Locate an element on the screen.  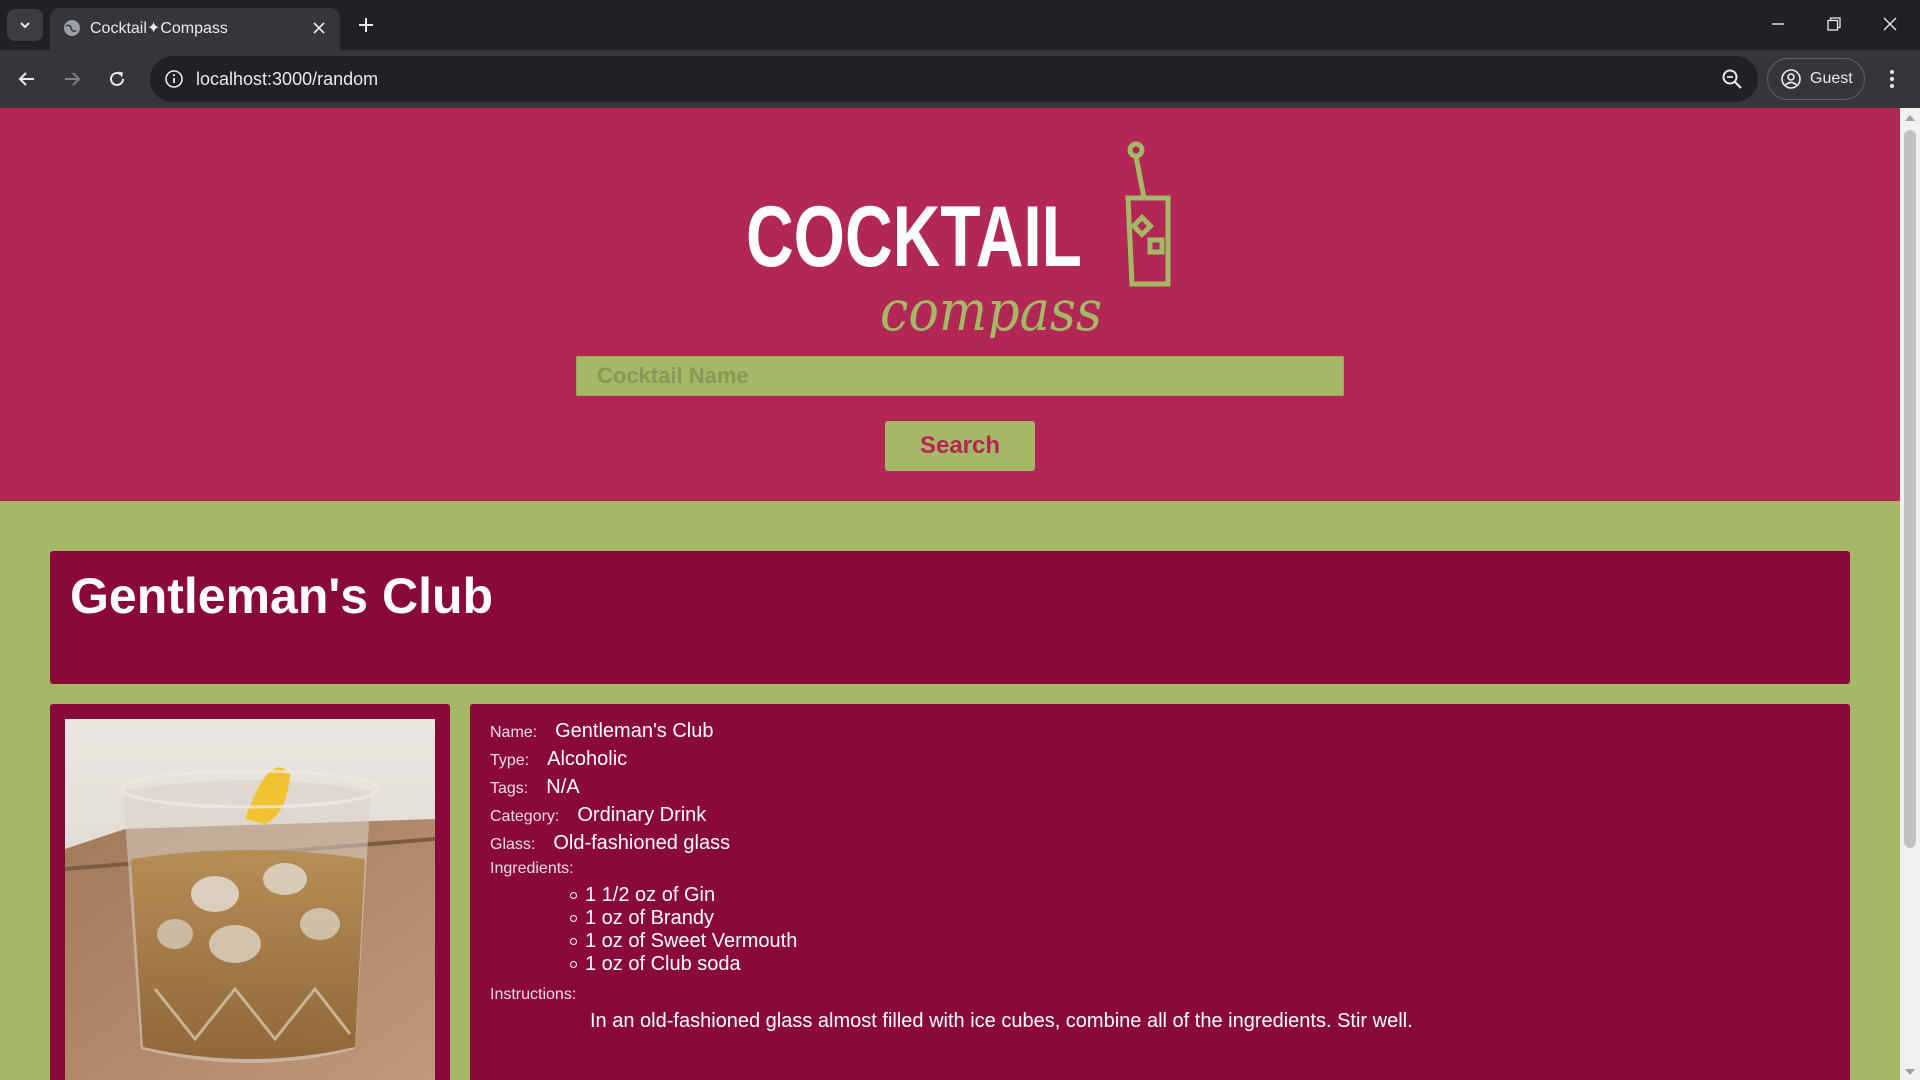
ingredient-text: 1 1/2 oz of Gin is located at coordinates (650, 895).